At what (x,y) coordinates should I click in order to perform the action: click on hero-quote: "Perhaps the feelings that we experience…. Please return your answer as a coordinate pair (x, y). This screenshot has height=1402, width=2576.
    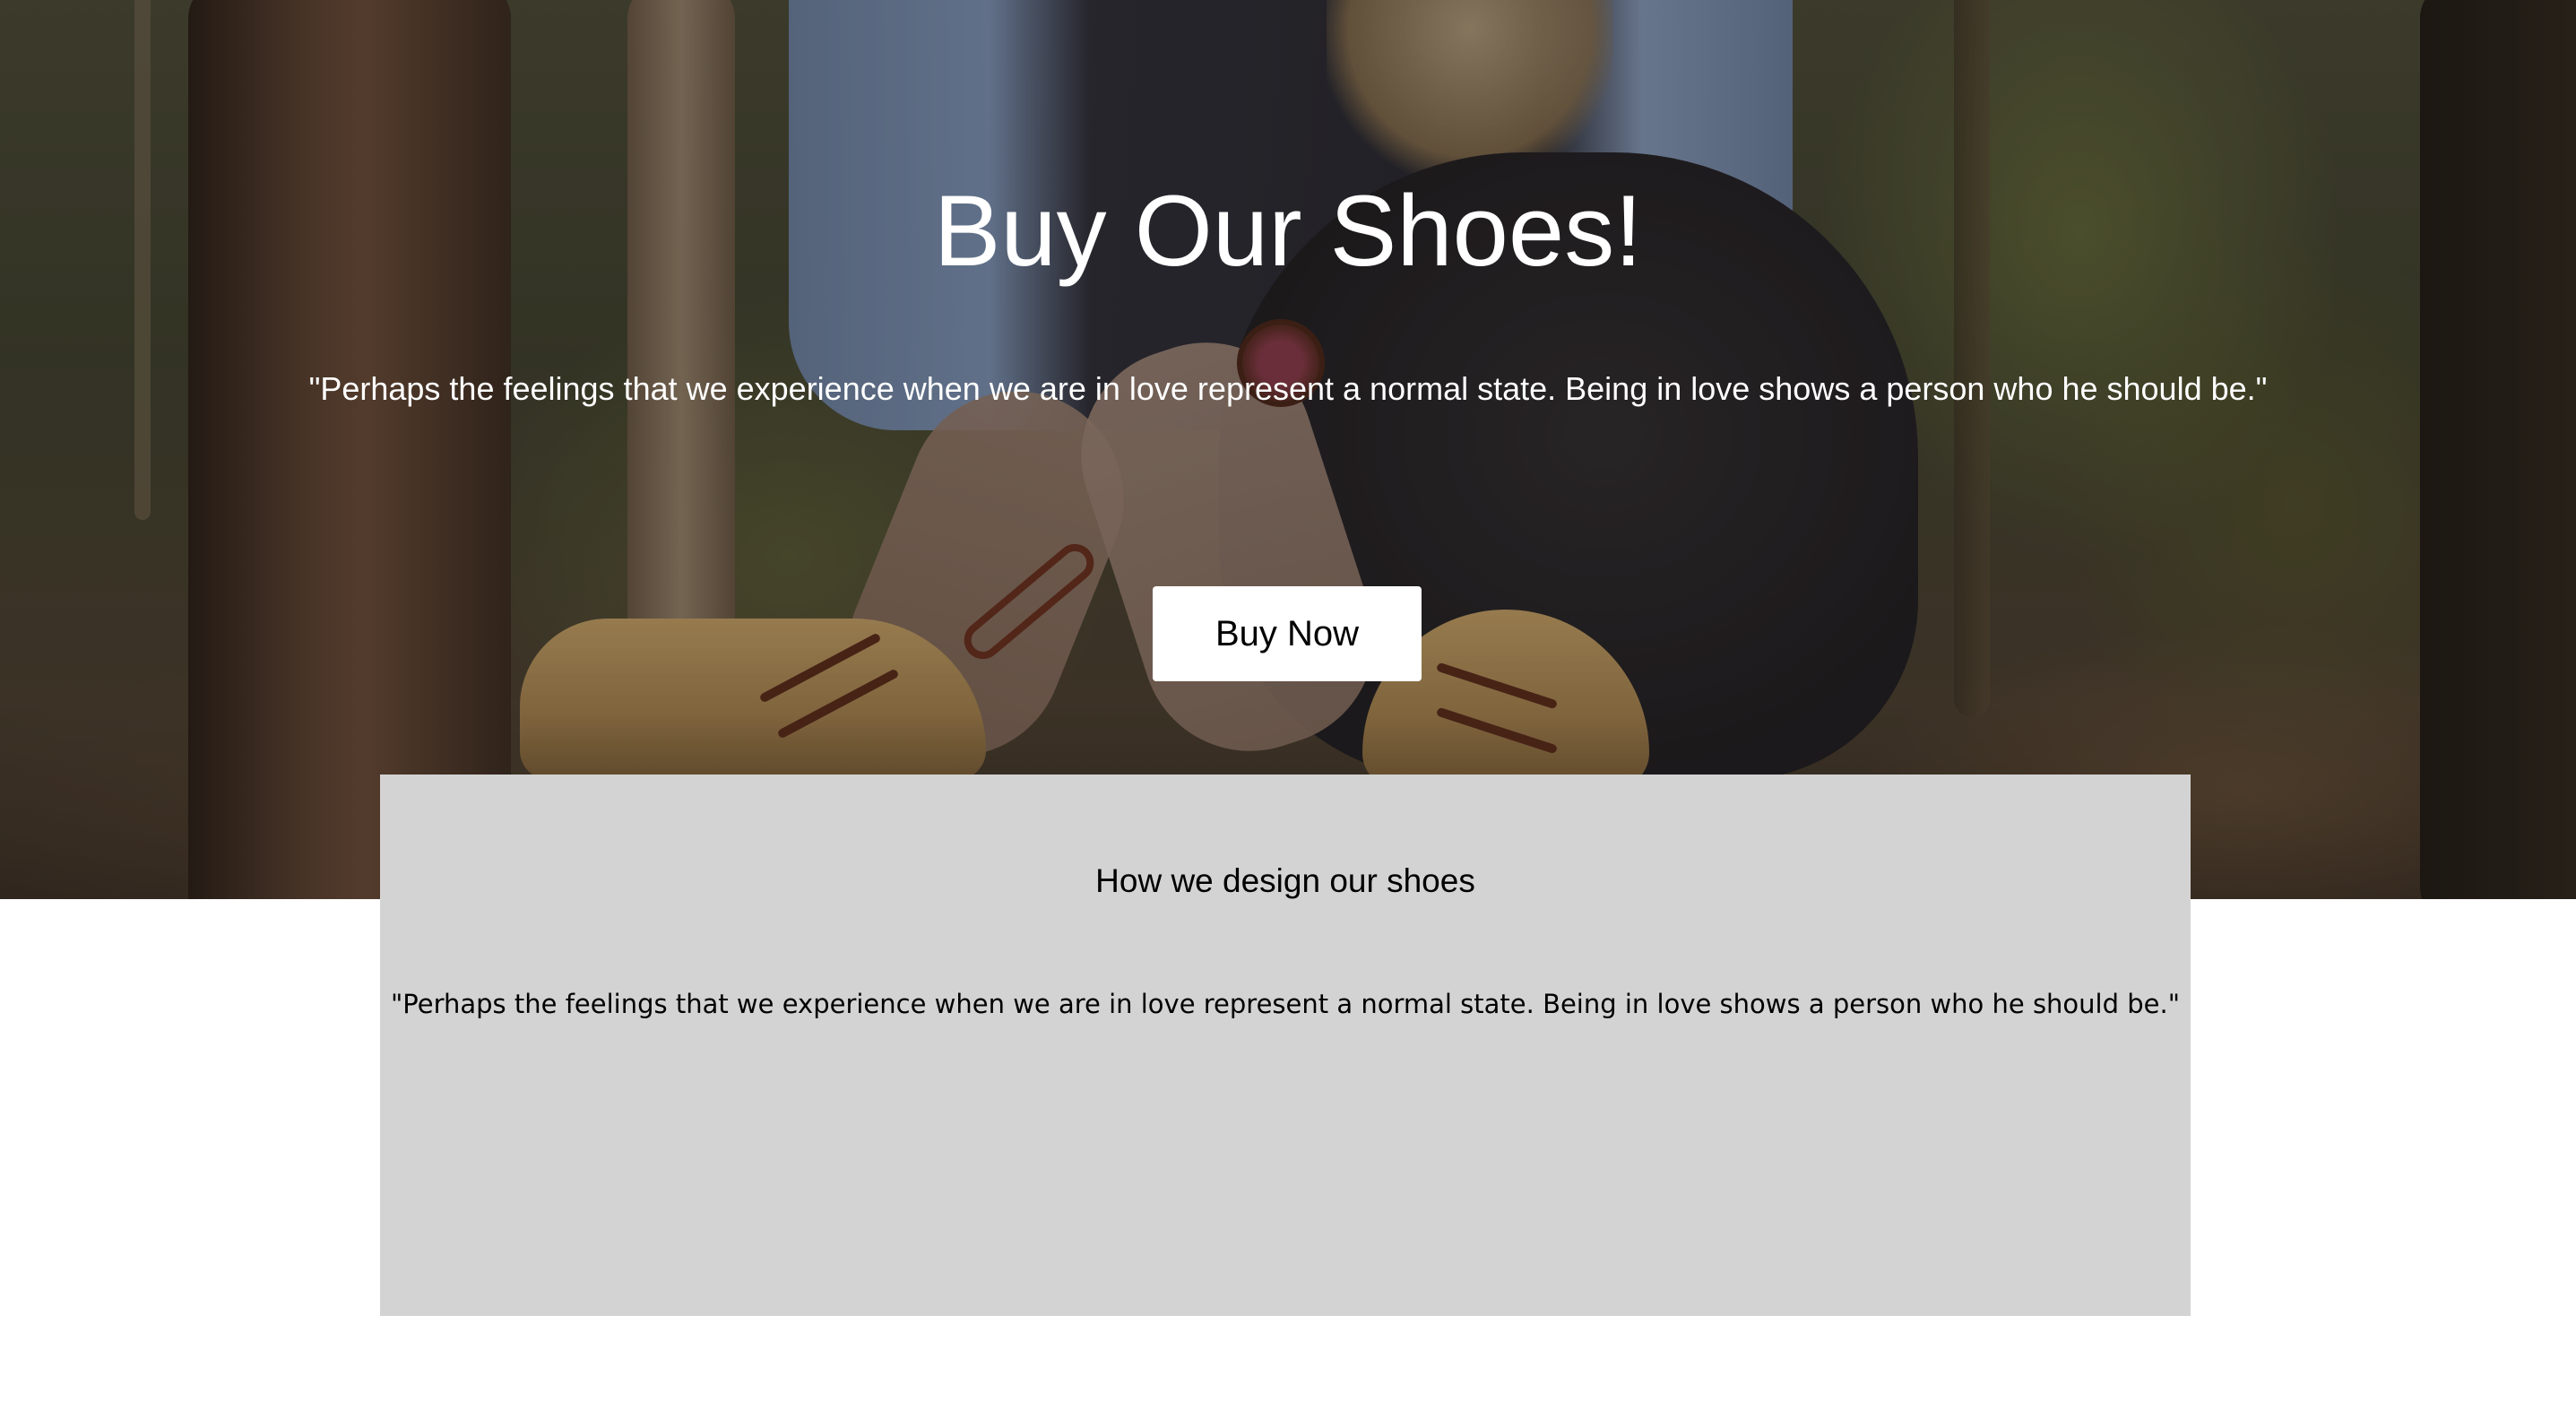
    Looking at the image, I should click on (1288, 388).